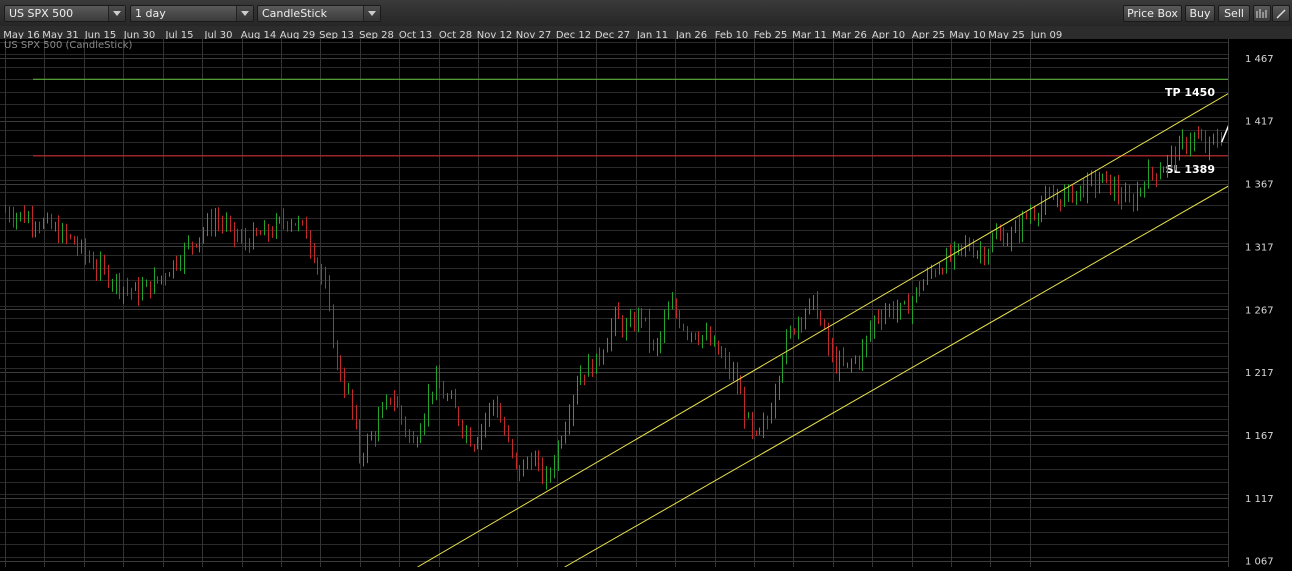 The height and width of the screenshot is (571, 1292). What do you see at coordinates (294, 13) in the screenshot?
I see `chart-type-select-value: CandleStick` at bounding box center [294, 13].